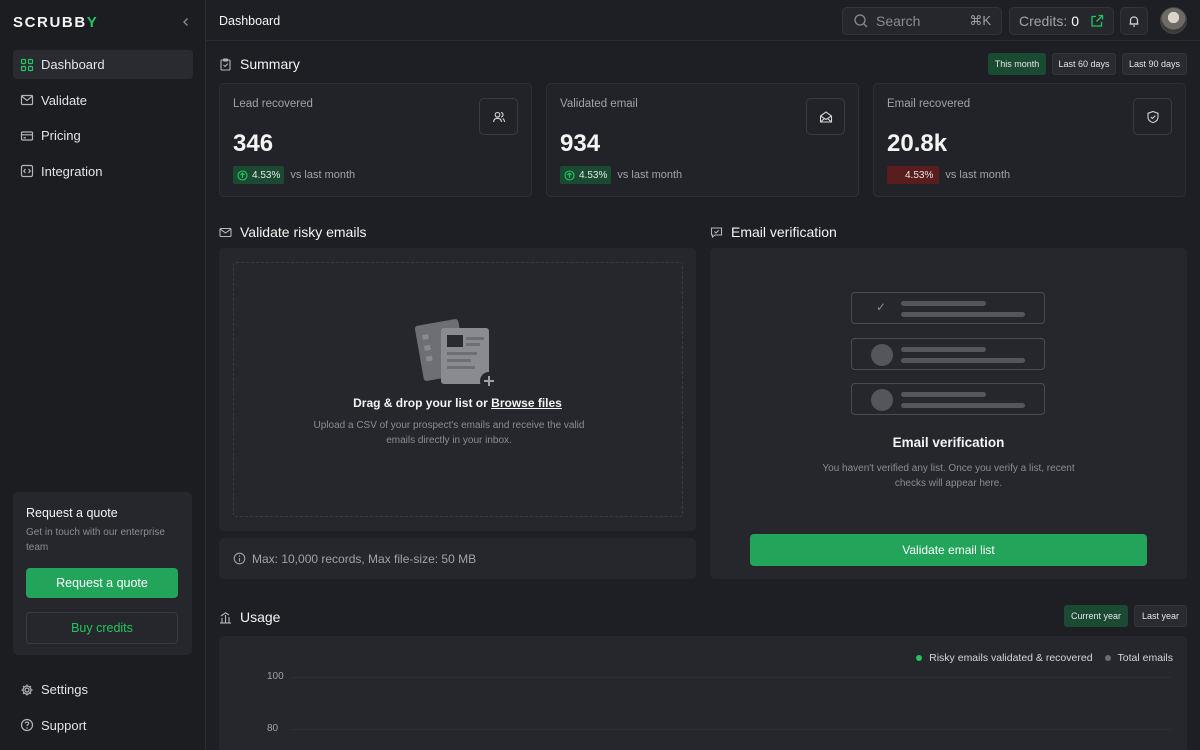 Image resolution: width=1200 pixels, height=750 pixels. What do you see at coordinates (922, 21) in the screenshot?
I see `search-input: Search ⌘K` at bounding box center [922, 21].